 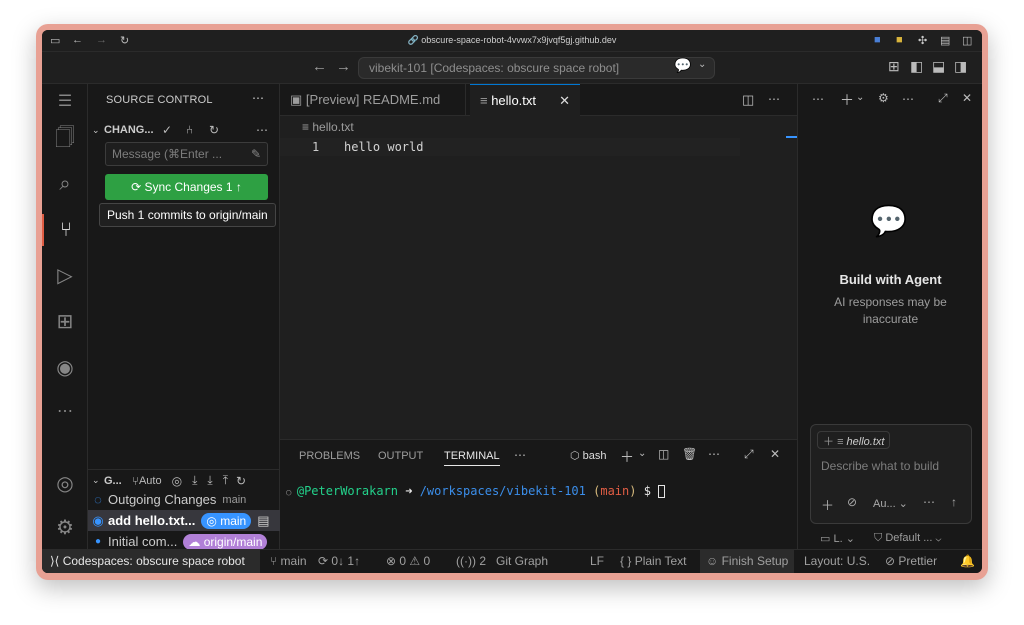 What do you see at coordinates (520, 455) in the screenshot?
I see `panel-more-icon: ⋯` at bounding box center [520, 455].